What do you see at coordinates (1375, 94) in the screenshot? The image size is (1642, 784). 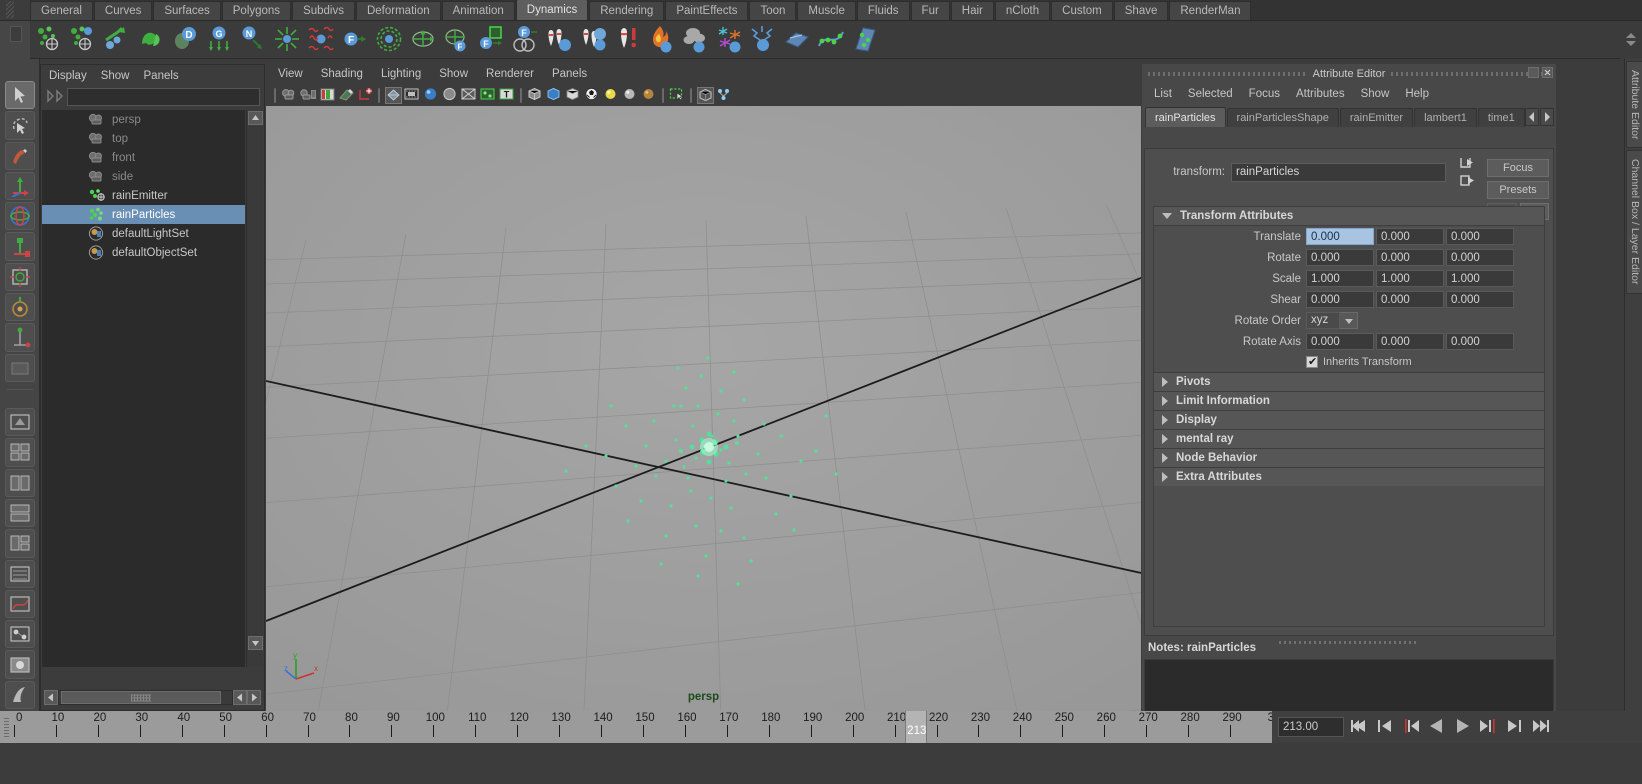 I see `ae-menu-show: Show` at bounding box center [1375, 94].